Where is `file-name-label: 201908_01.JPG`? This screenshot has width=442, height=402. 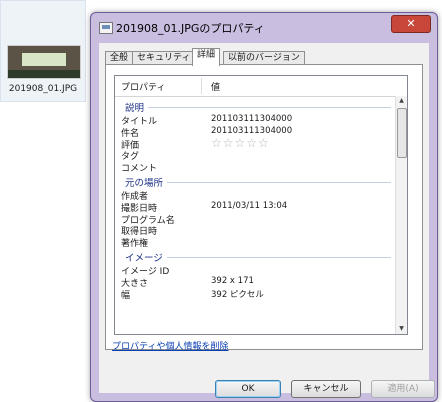 file-name-label: 201908_01.JPG is located at coordinates (43, 89).